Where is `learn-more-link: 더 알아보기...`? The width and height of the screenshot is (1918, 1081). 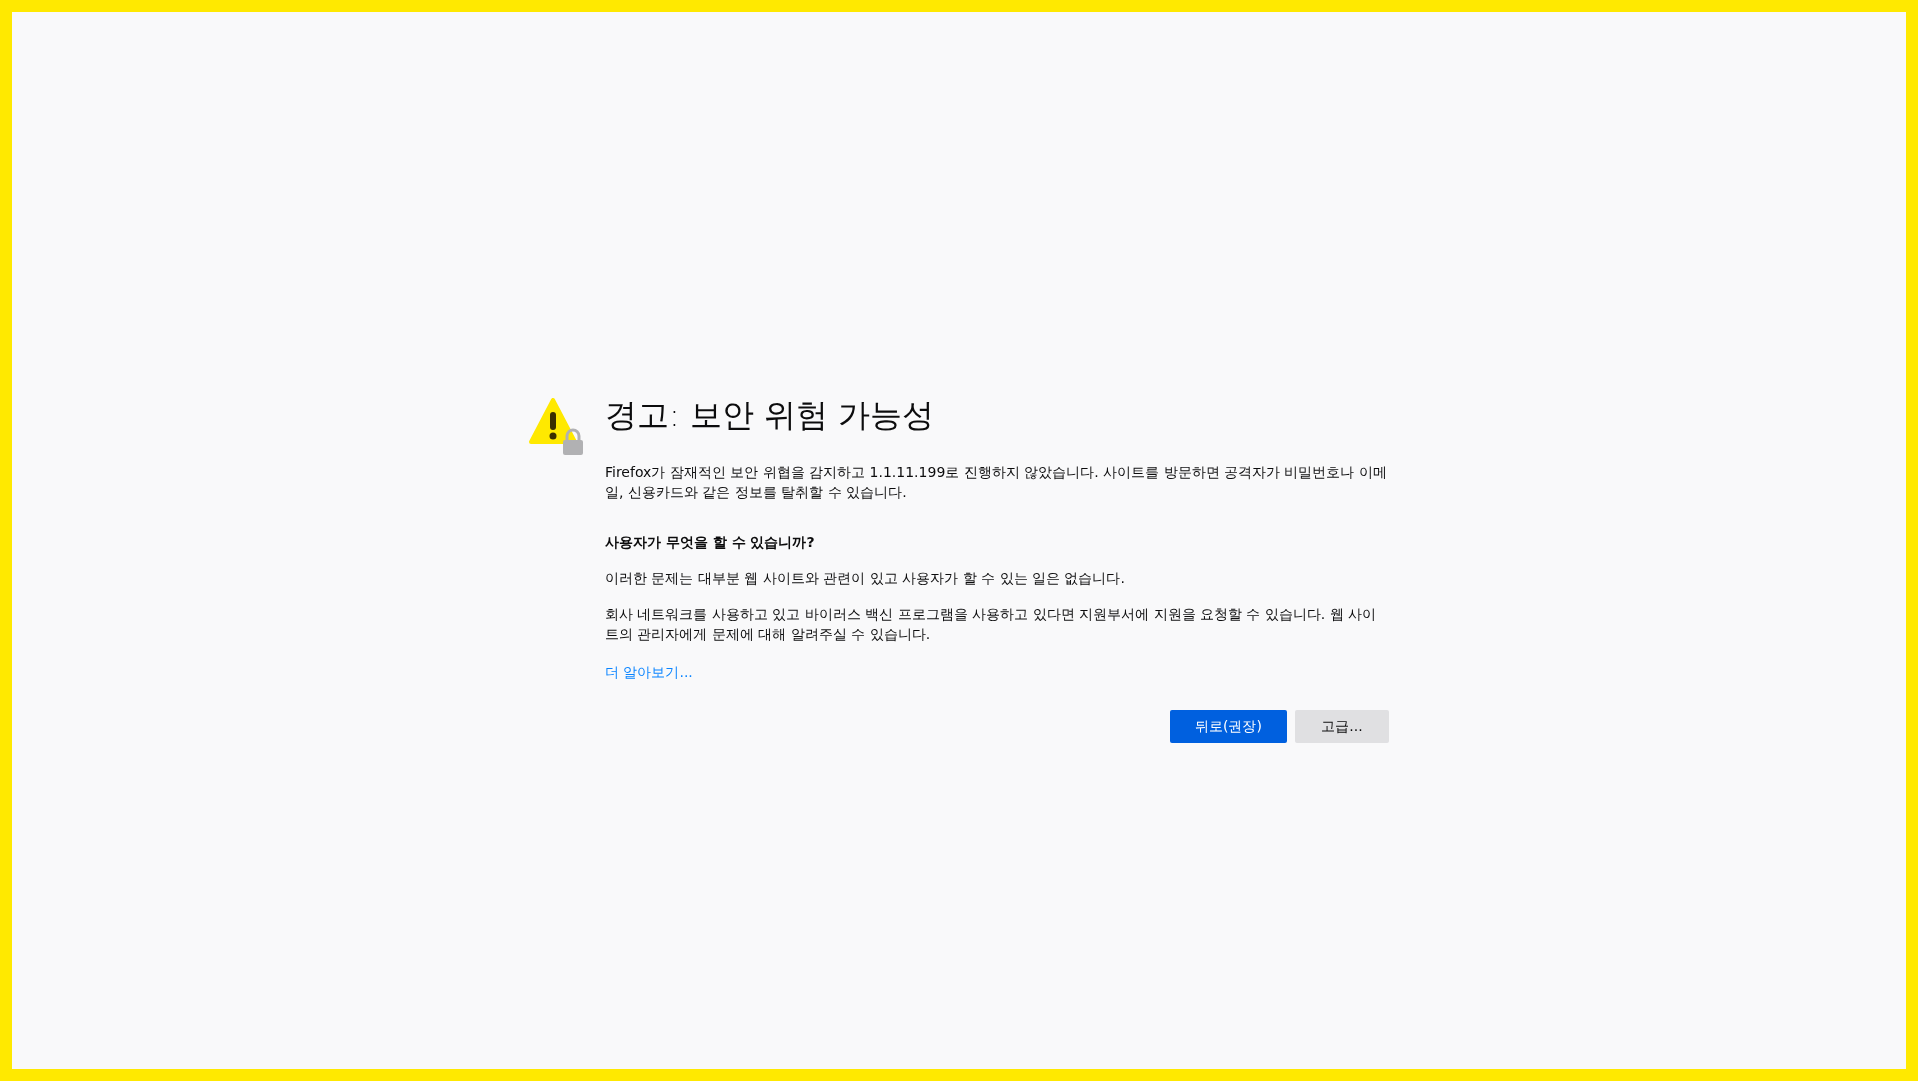
learn-more-link: 더 알아보기... is located at coordinates (649, 673).